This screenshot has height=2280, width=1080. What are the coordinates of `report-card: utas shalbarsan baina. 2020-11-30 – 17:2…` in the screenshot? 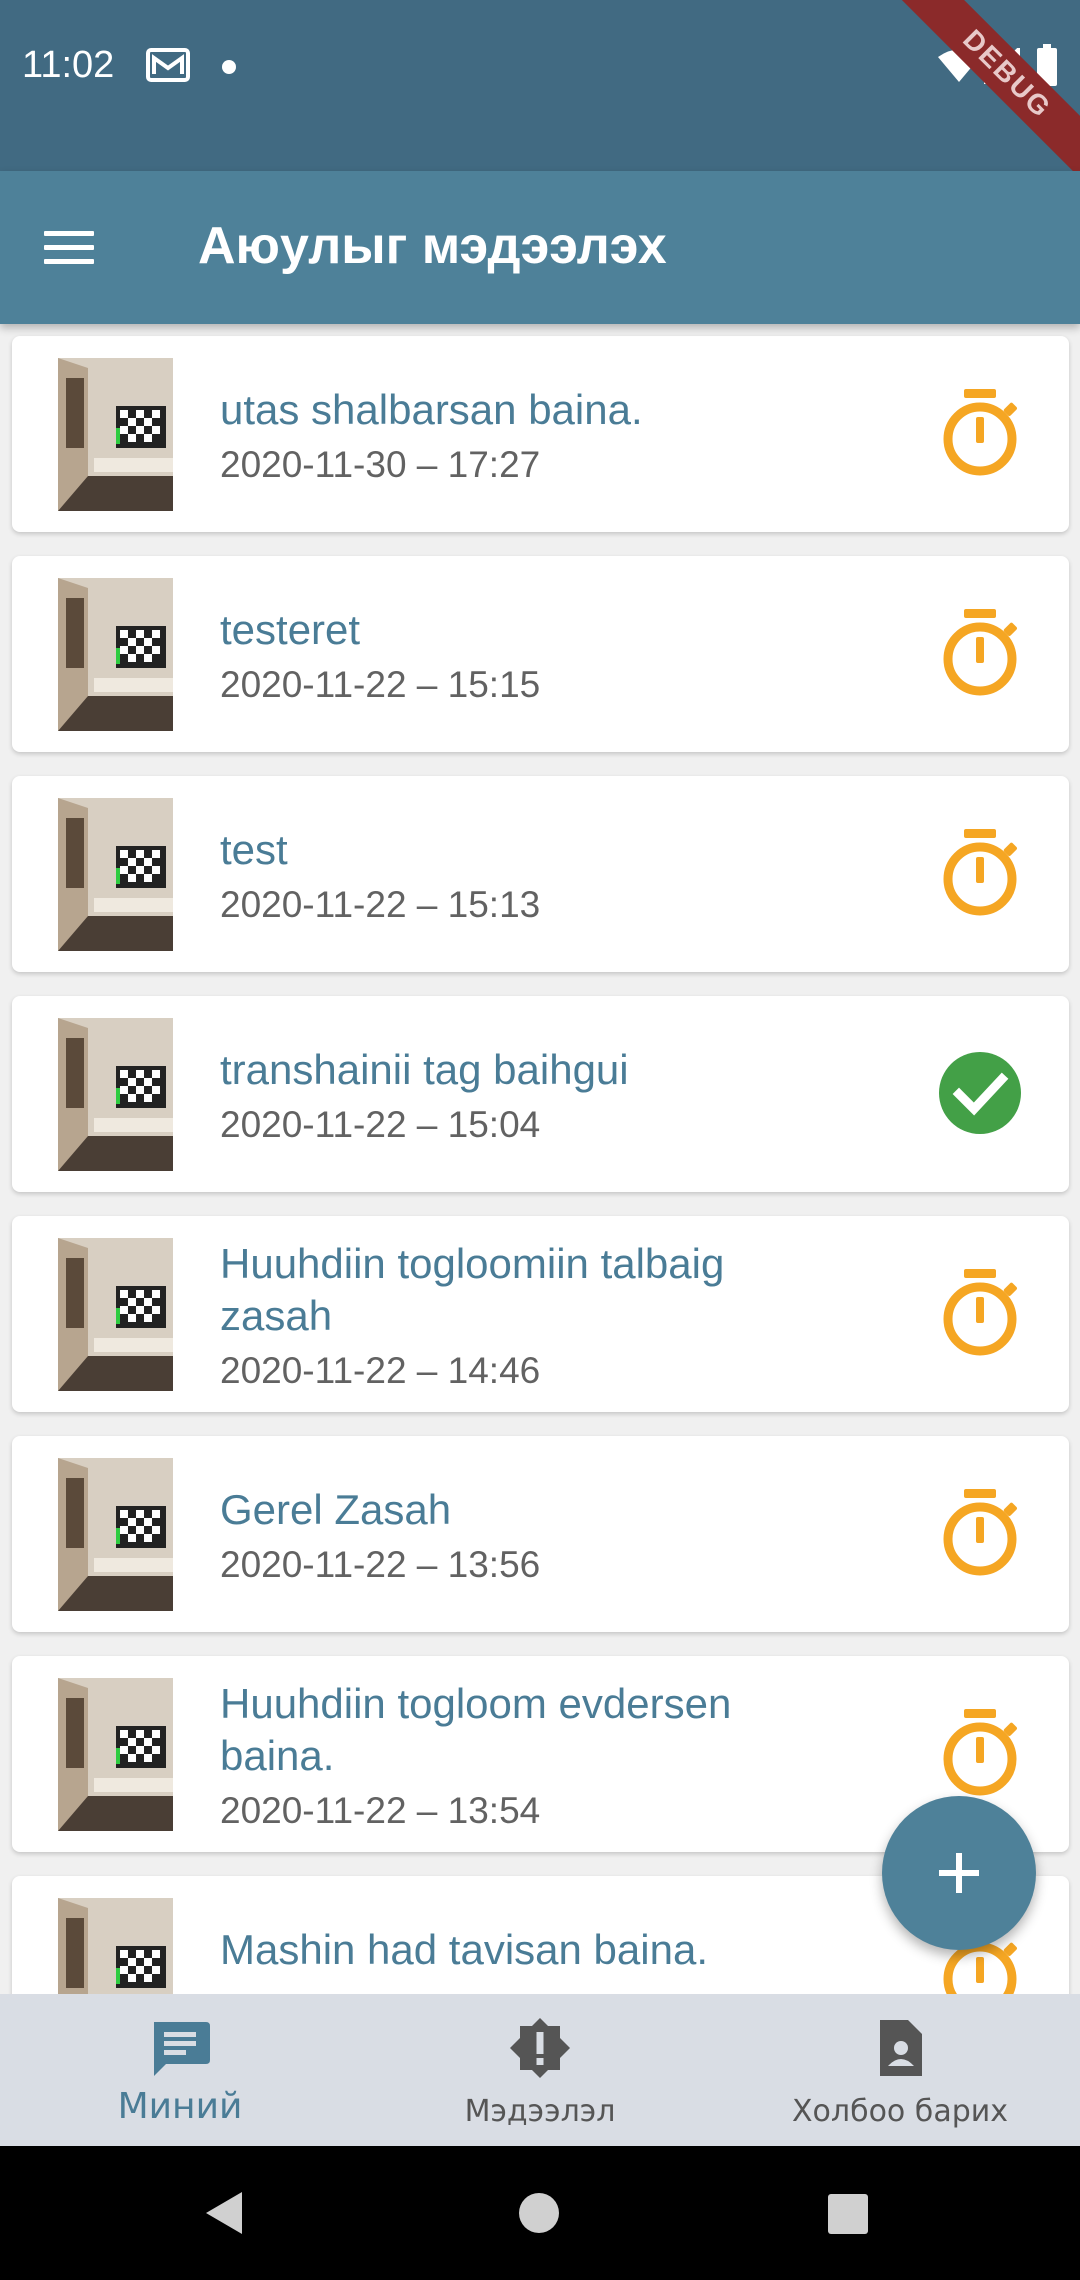 It's located at (540, 434).